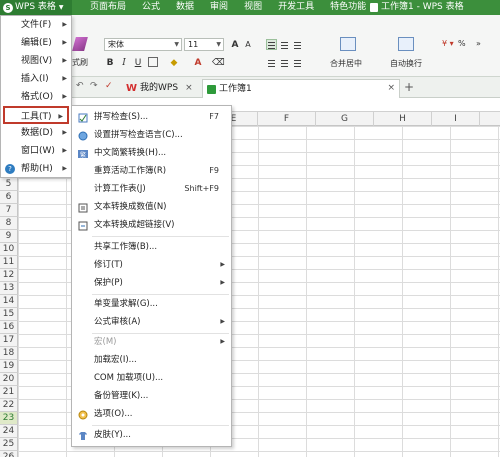 The height and width of the screenshot is (457, 500). I want to click on row-header: 9, so click(9, 236).